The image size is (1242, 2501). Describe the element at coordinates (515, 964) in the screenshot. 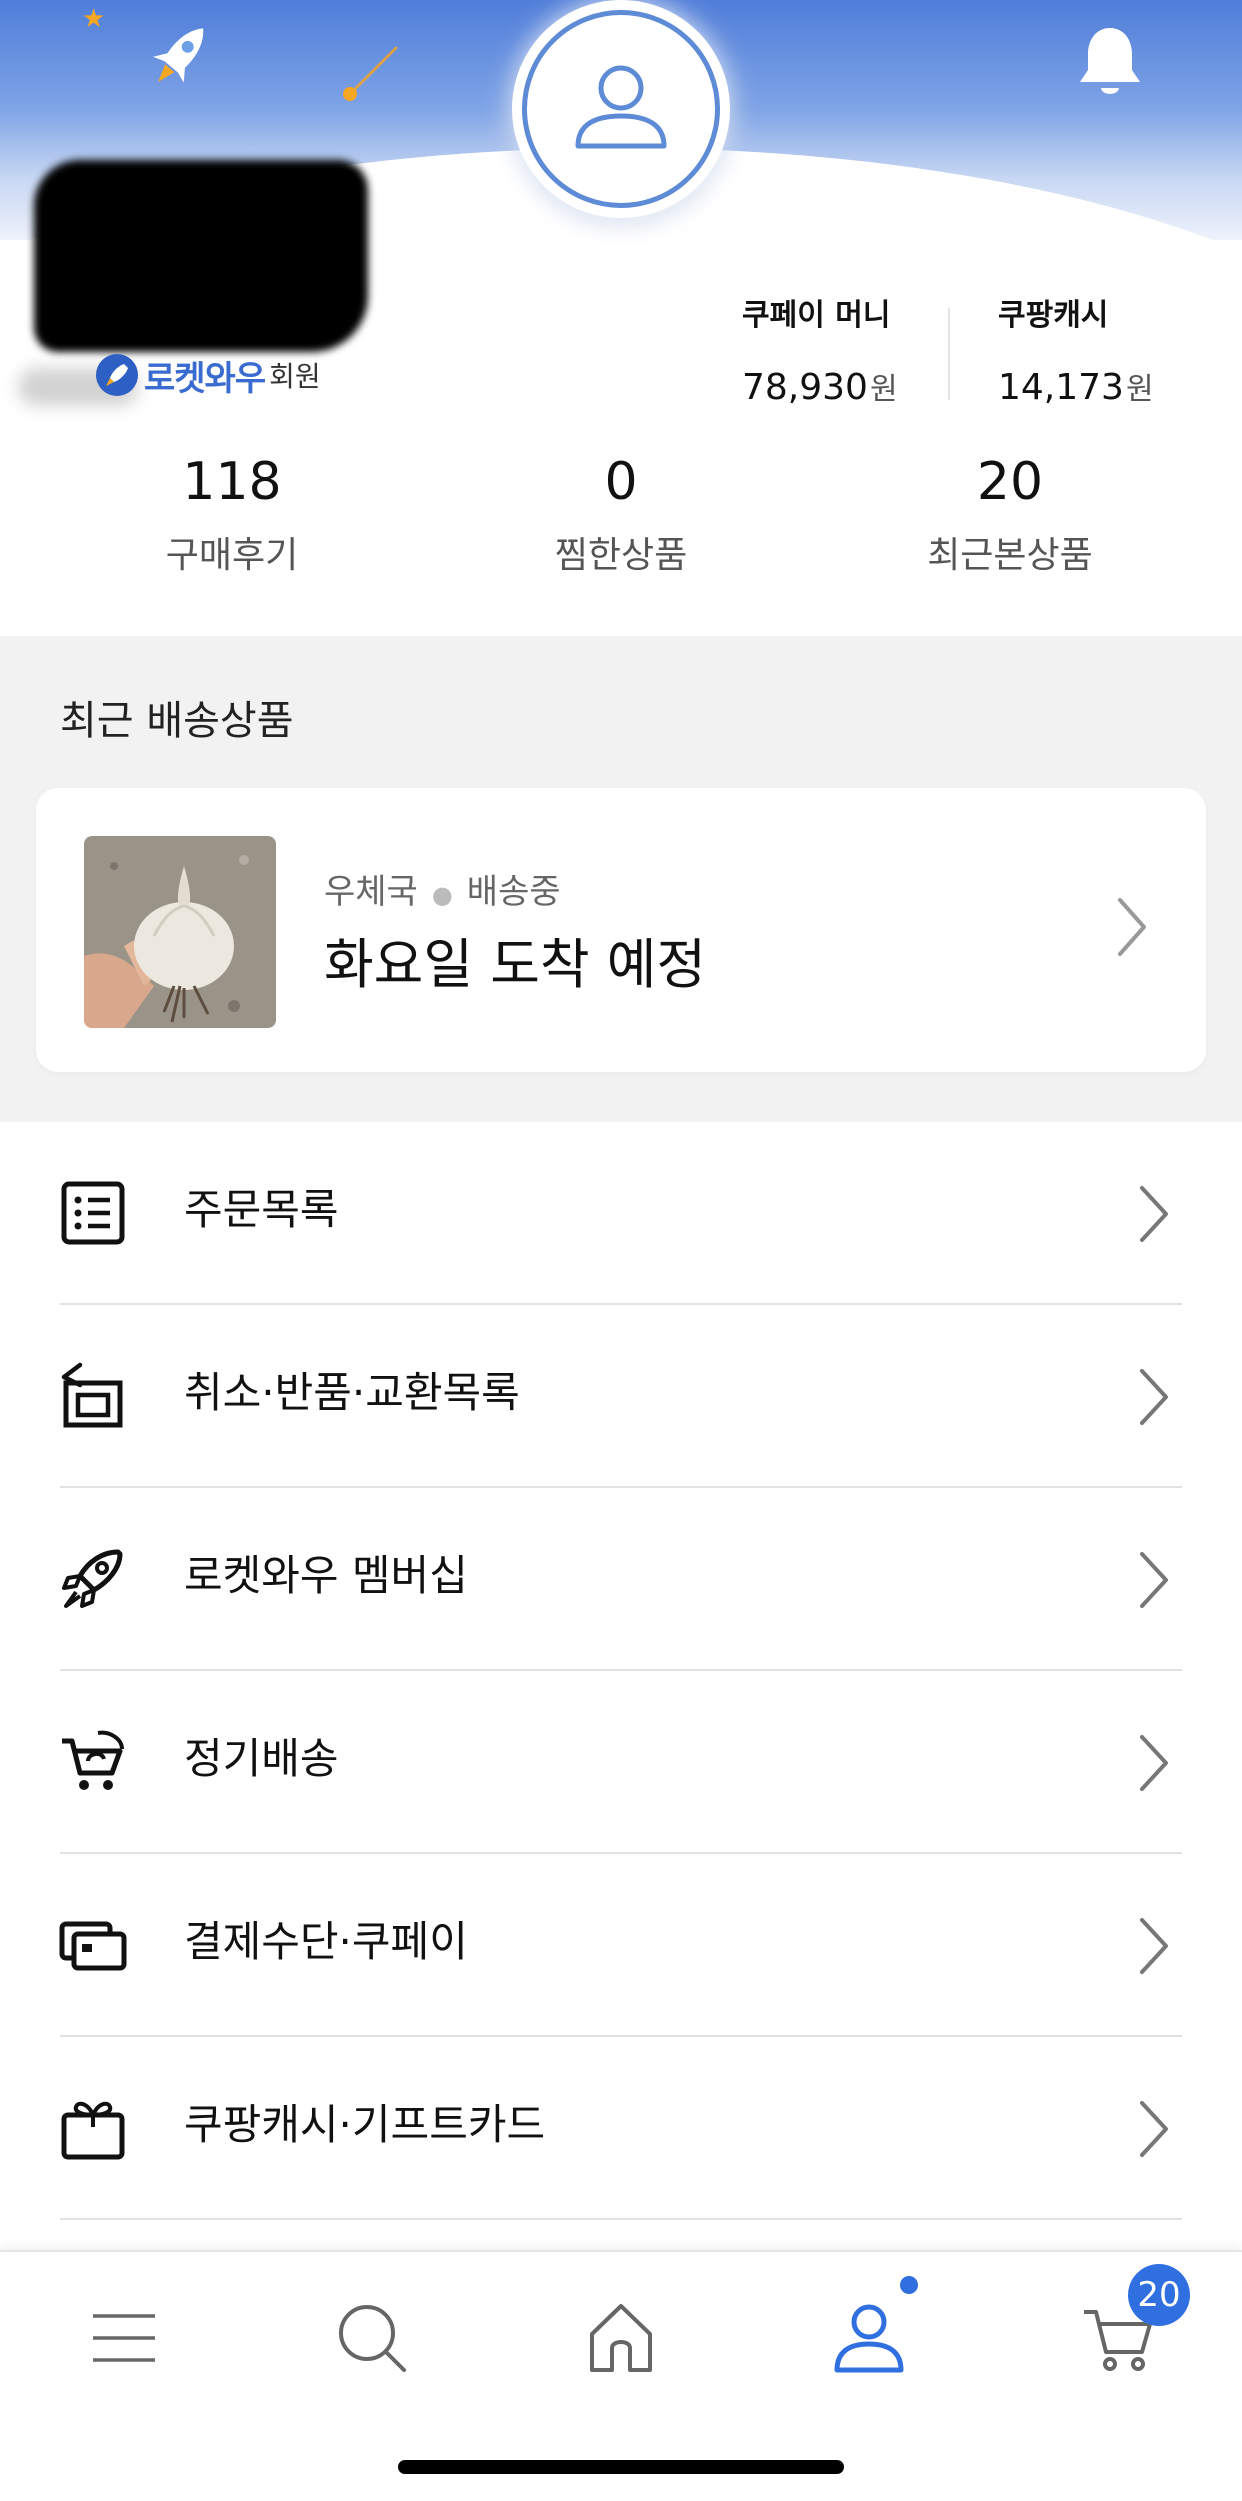

I see `delivery-eta: 화요일 도착 예정` at that location.